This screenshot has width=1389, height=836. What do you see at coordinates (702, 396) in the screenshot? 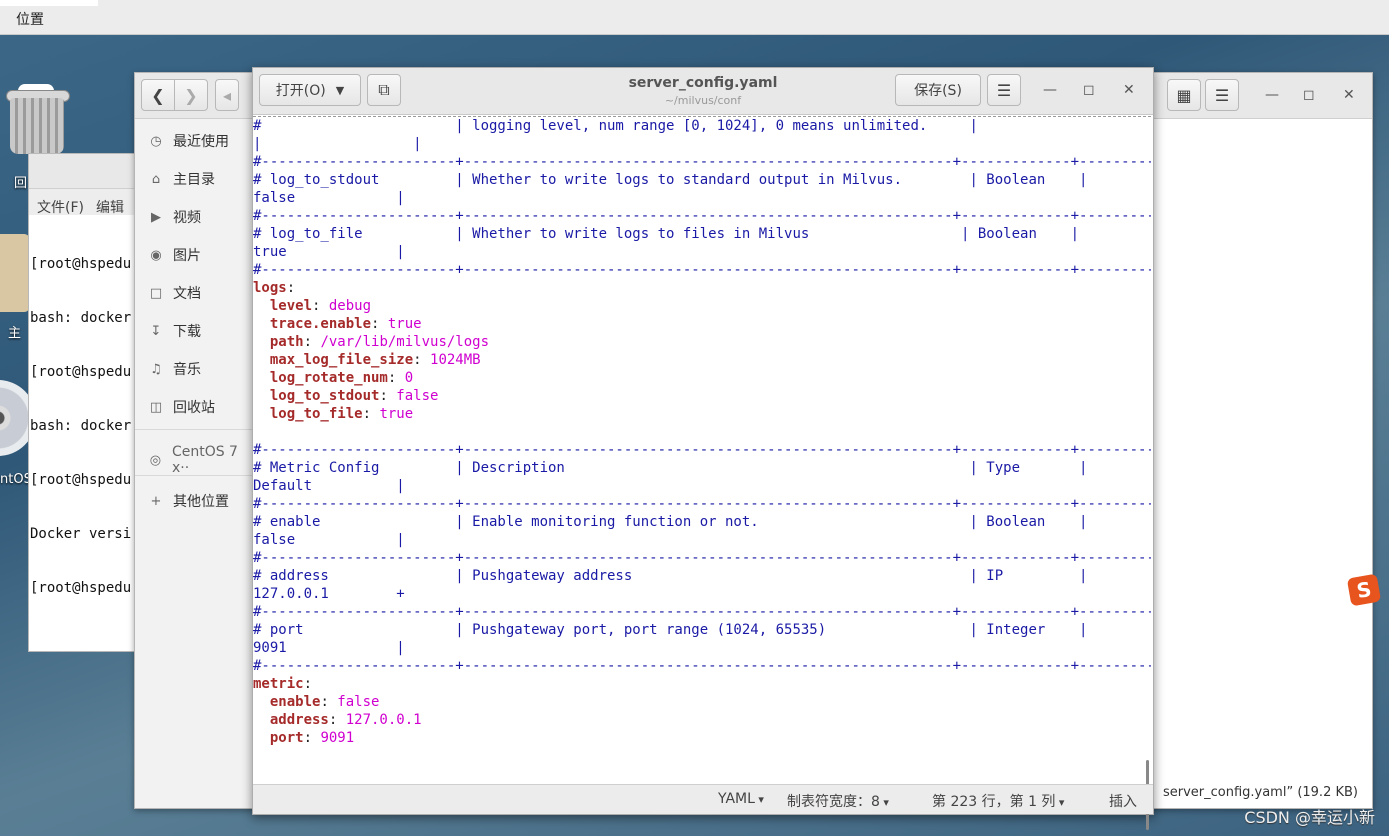
I see `code-line: log_to_stdout: false` at bounding box center [702, 396].